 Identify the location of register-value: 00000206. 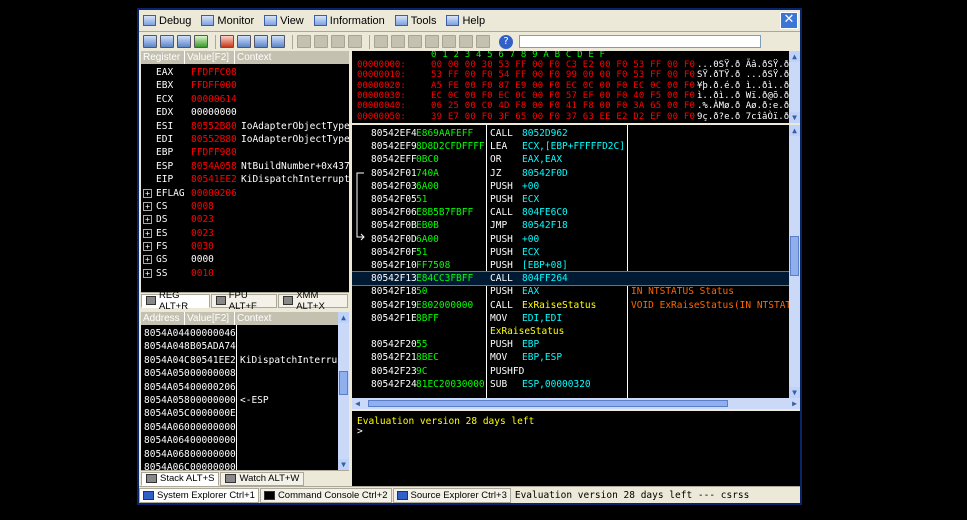
(214, 193).